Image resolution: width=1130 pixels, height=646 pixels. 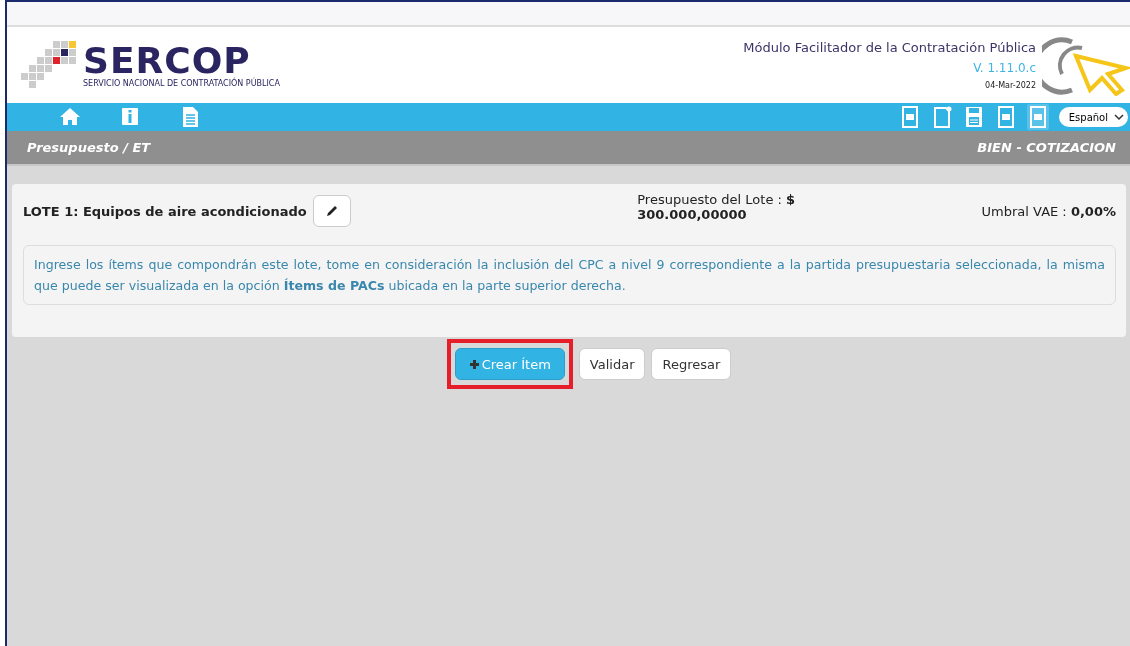 What do you see at coordinates (1010, 85) in the screenshot?
I see `date-text: 04-Mar-2022` at bounding box center [1010, 85].